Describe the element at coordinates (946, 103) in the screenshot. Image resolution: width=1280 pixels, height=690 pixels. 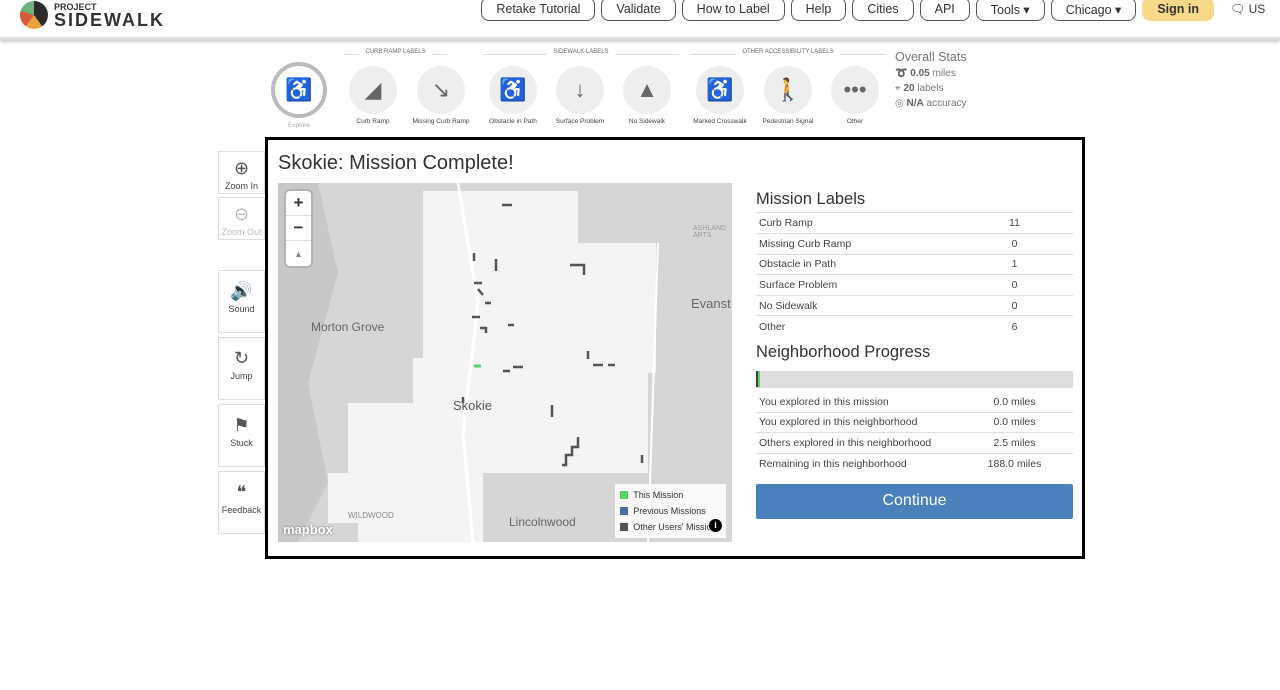
I see `accuracy-unit: accuracy` at that location.